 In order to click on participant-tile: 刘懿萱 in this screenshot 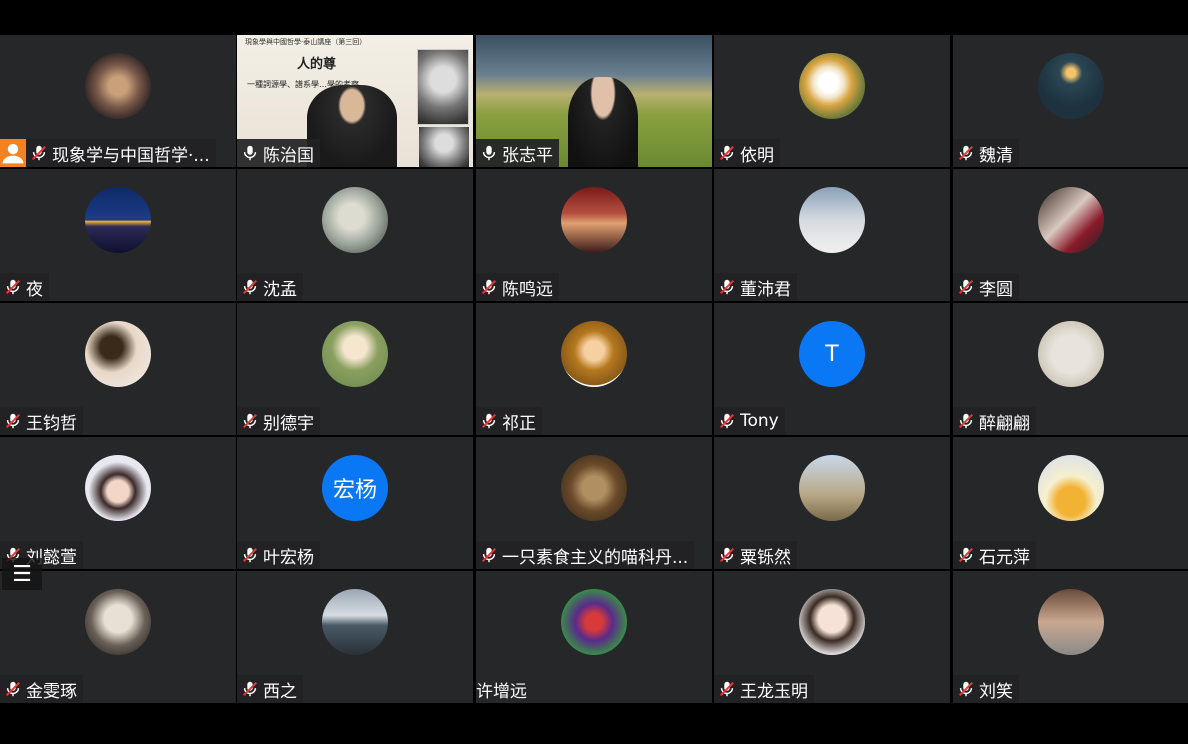, I will do `click(118, 503)`.